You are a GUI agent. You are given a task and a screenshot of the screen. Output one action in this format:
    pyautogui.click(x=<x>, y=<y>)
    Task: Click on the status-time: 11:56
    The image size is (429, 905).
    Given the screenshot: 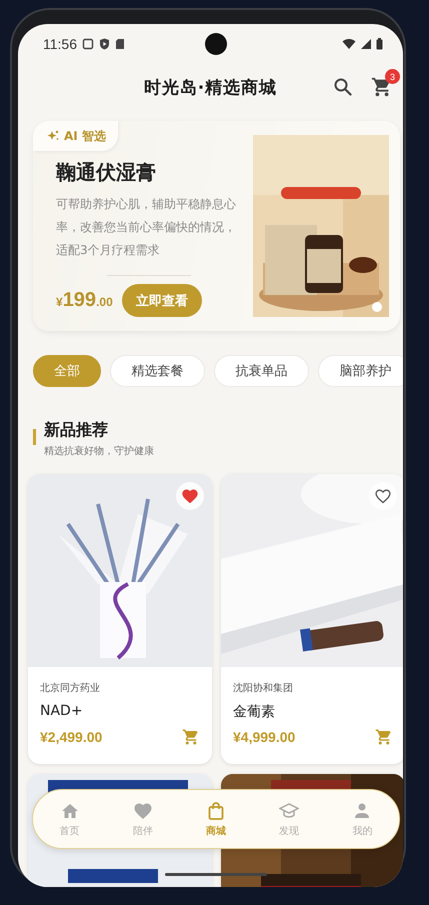 What is the action you would take?
    pyautogui.click(x=60, y=44)
    